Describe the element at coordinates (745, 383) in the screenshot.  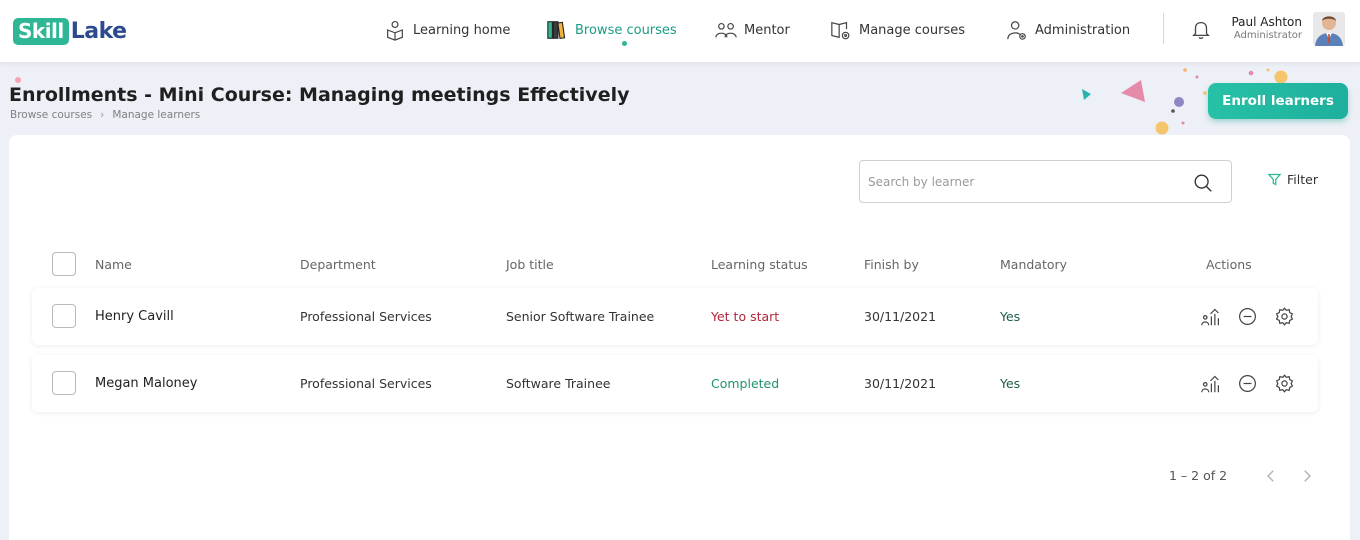
I see `learning-status-badge: Completed` at that location.